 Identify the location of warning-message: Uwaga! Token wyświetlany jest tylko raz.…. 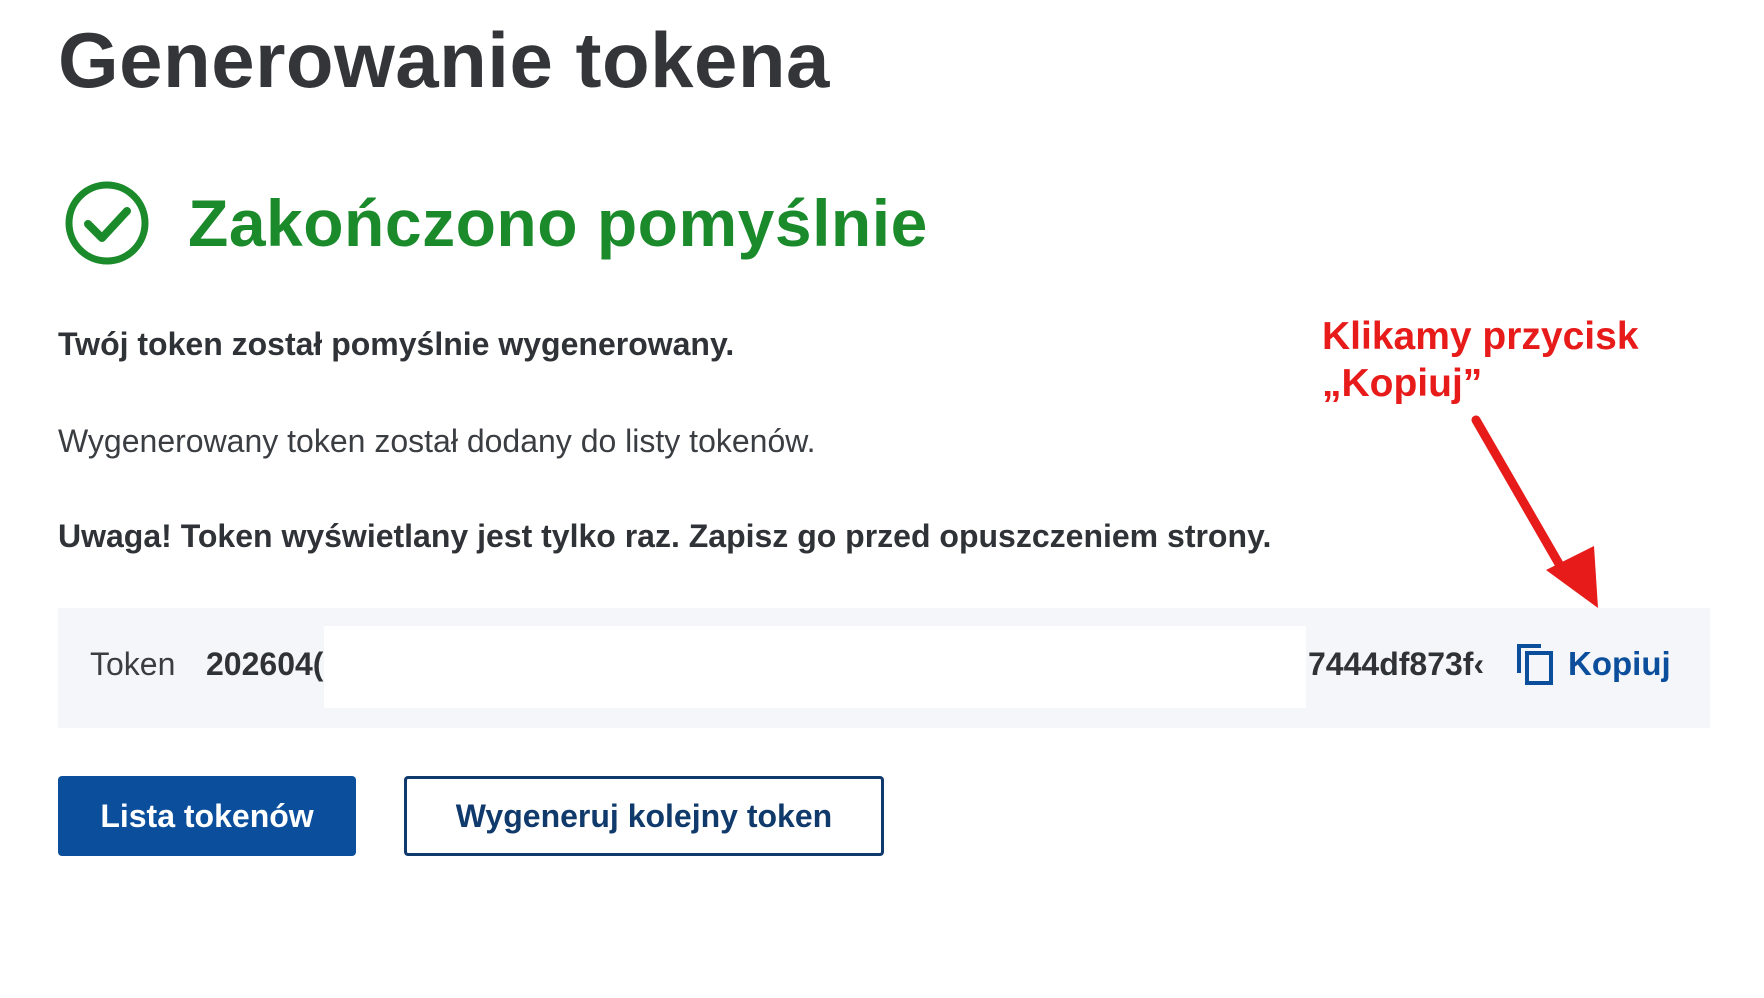
(665, 536).